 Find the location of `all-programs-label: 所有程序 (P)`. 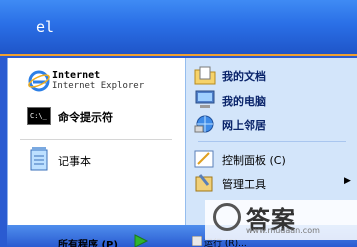

all-programs-label: 所有程序 (P) is located at coordinates (88, 241).